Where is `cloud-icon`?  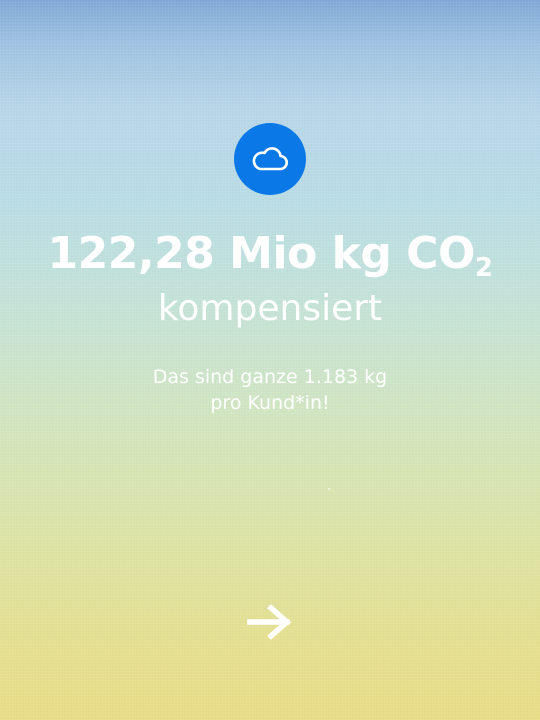
cloud-icon is located at coordinates (270, 159).